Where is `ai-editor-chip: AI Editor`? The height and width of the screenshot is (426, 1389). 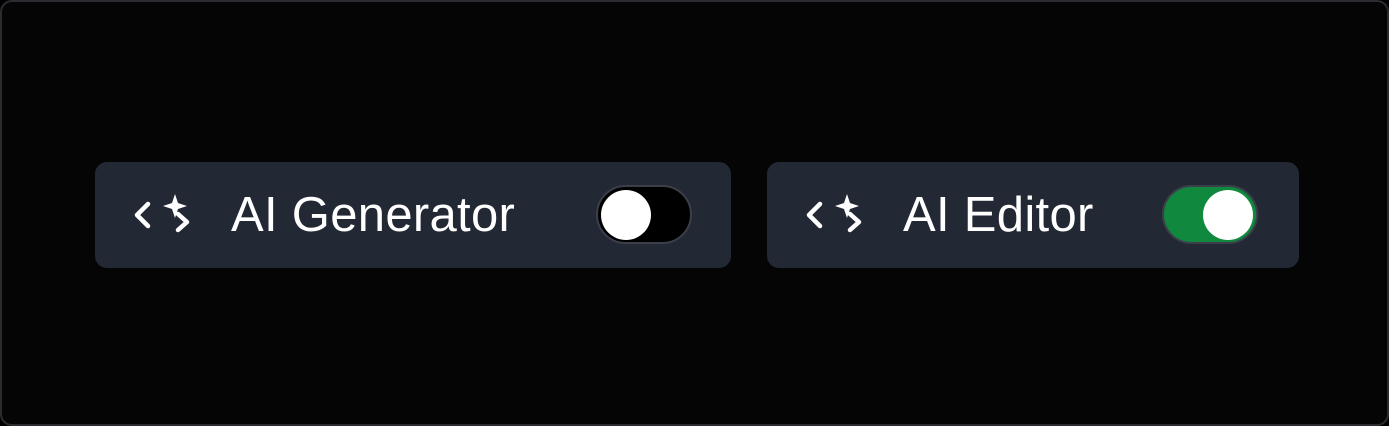
ai-editor-chip: AI Editor is located at coordinates (1033, 215).